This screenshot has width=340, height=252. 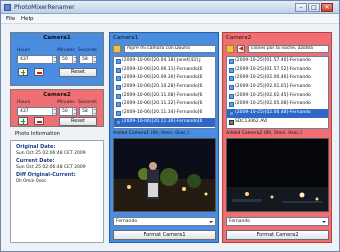 I want to click on file-list-item: (2009-10-25)[01.57.40]-Fernando, so click(x=277, y=61).